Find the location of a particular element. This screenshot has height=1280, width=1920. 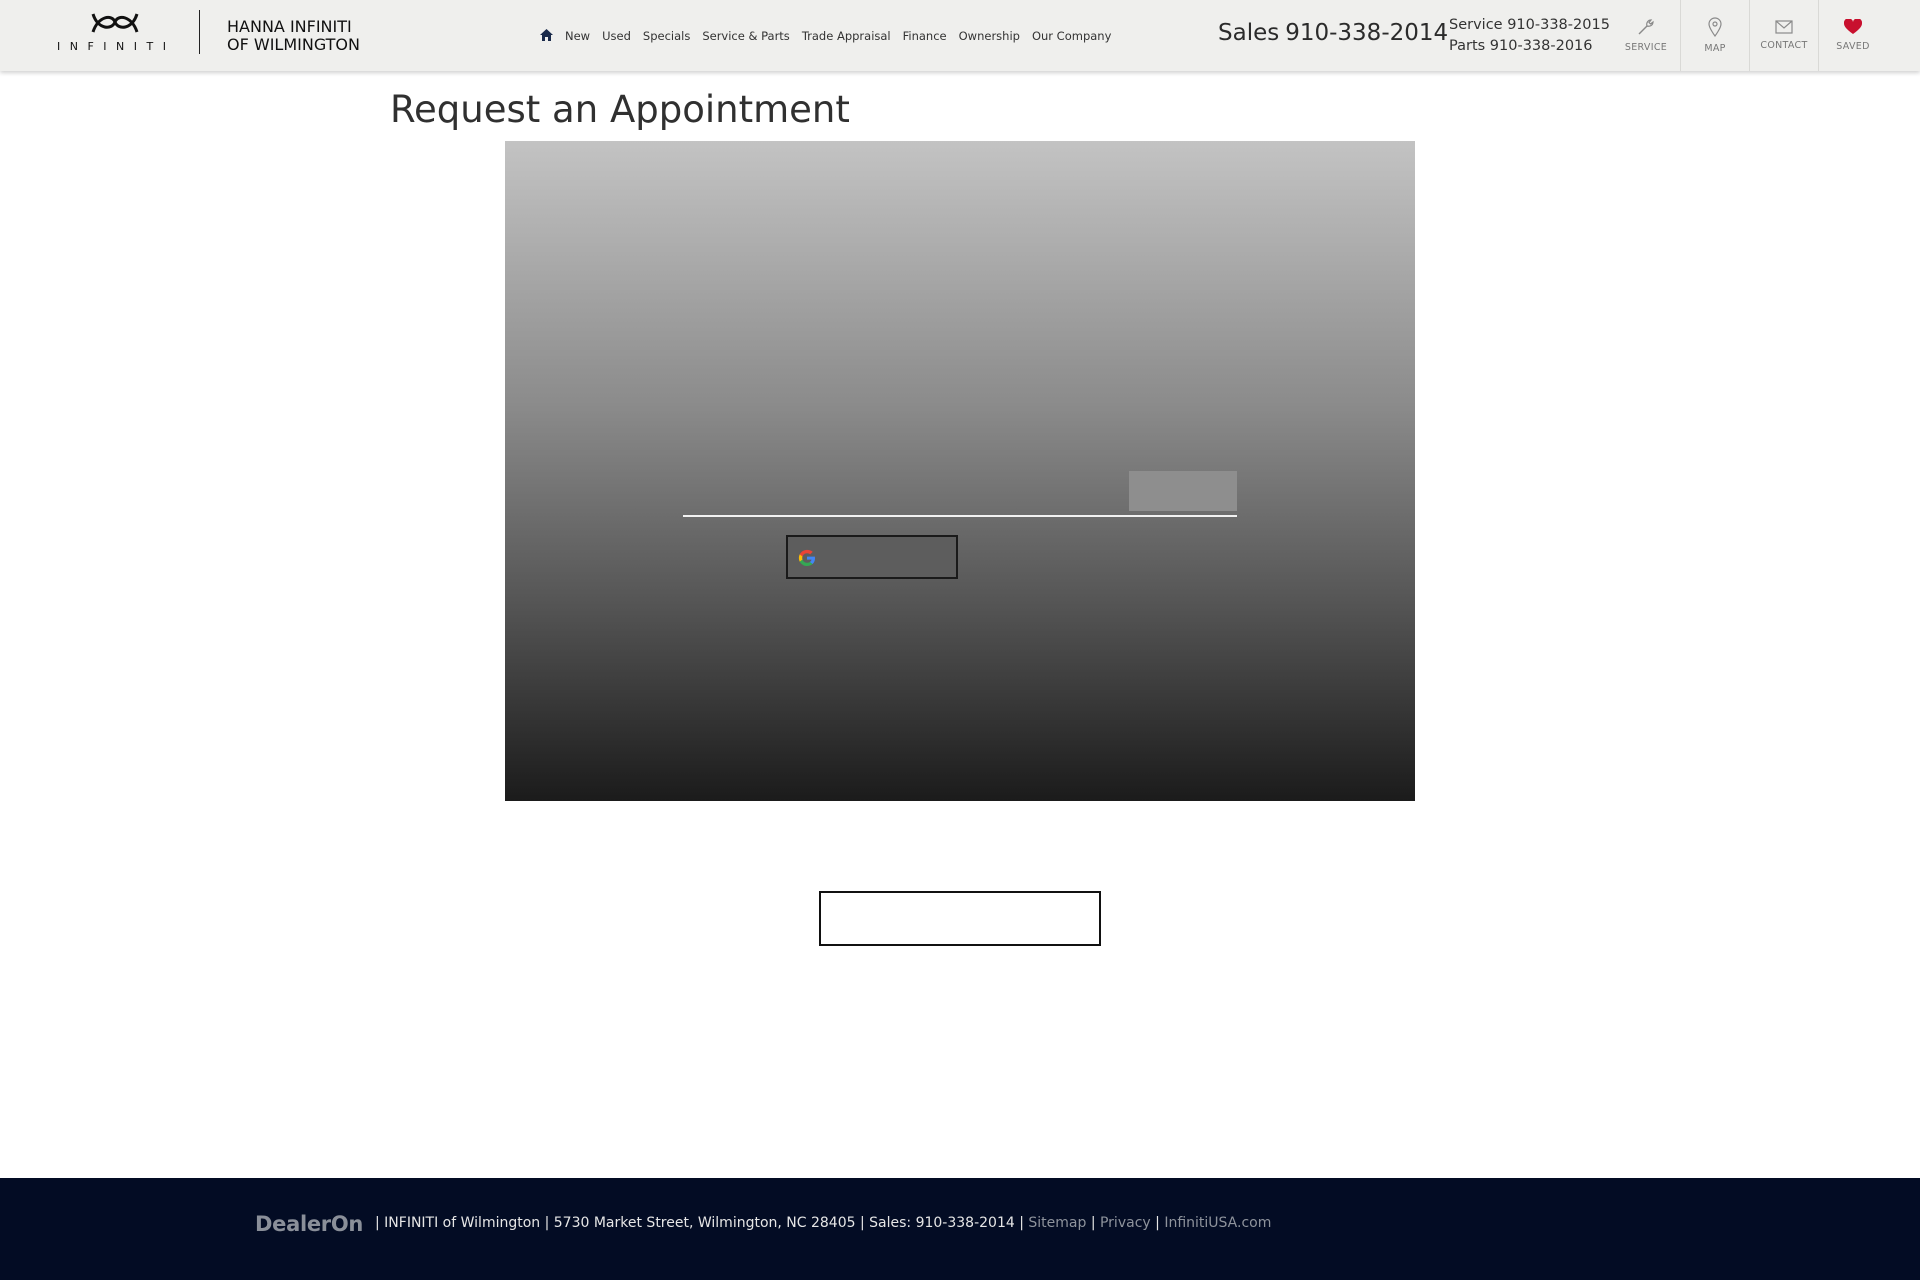

dealer-name: HANNA INFINITI OF WILMINGTON is located at coordinates (293, 36).